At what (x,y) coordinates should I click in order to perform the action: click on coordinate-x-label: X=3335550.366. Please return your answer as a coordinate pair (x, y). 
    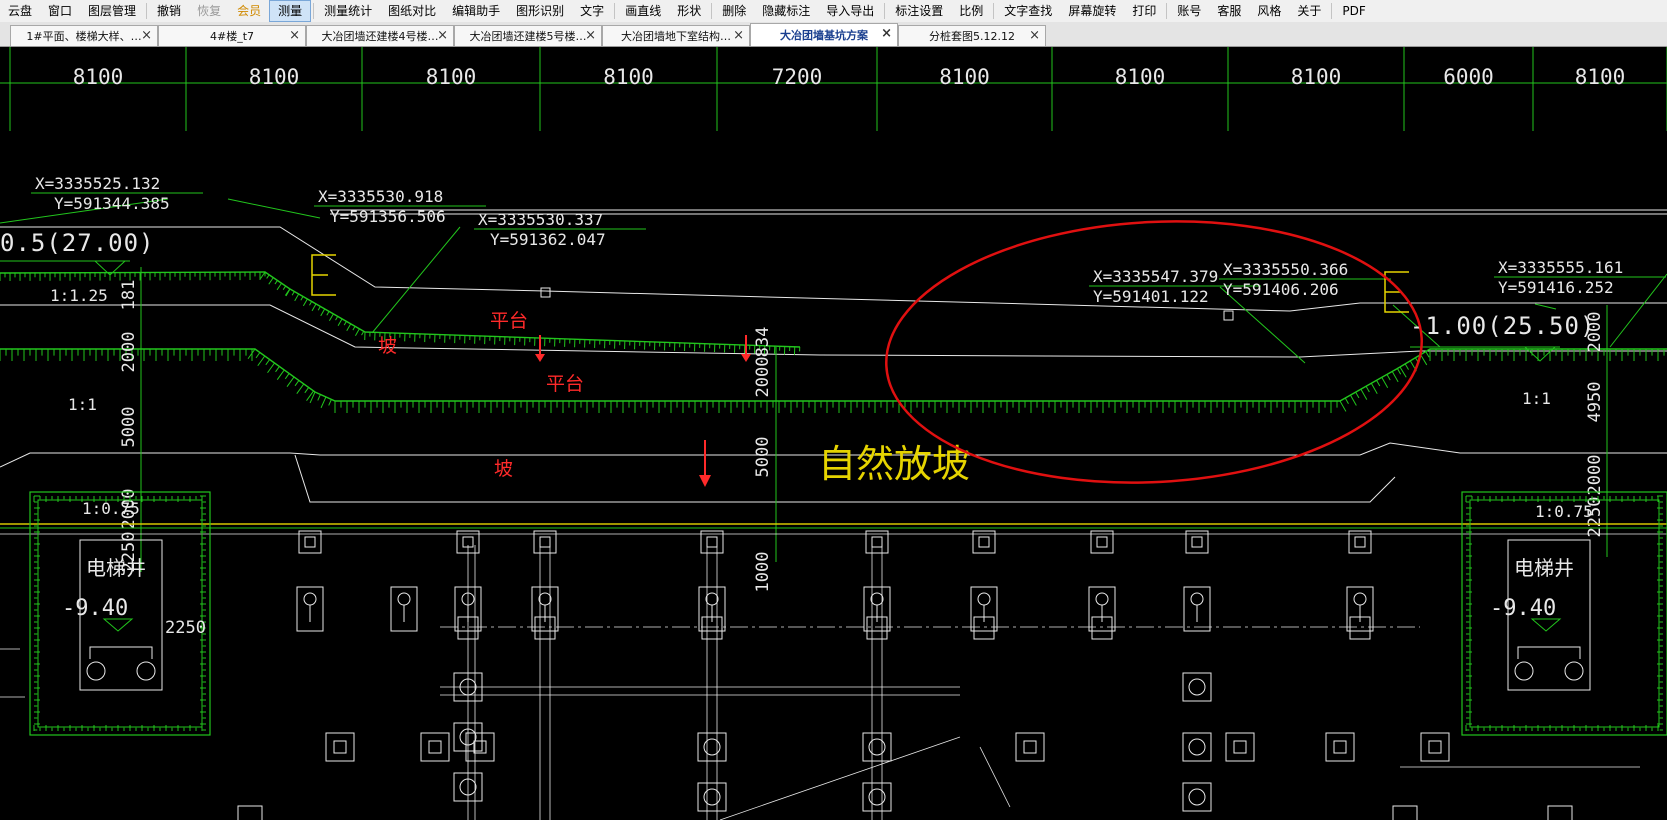
    Looking at the image, I should click on (1285, 269).